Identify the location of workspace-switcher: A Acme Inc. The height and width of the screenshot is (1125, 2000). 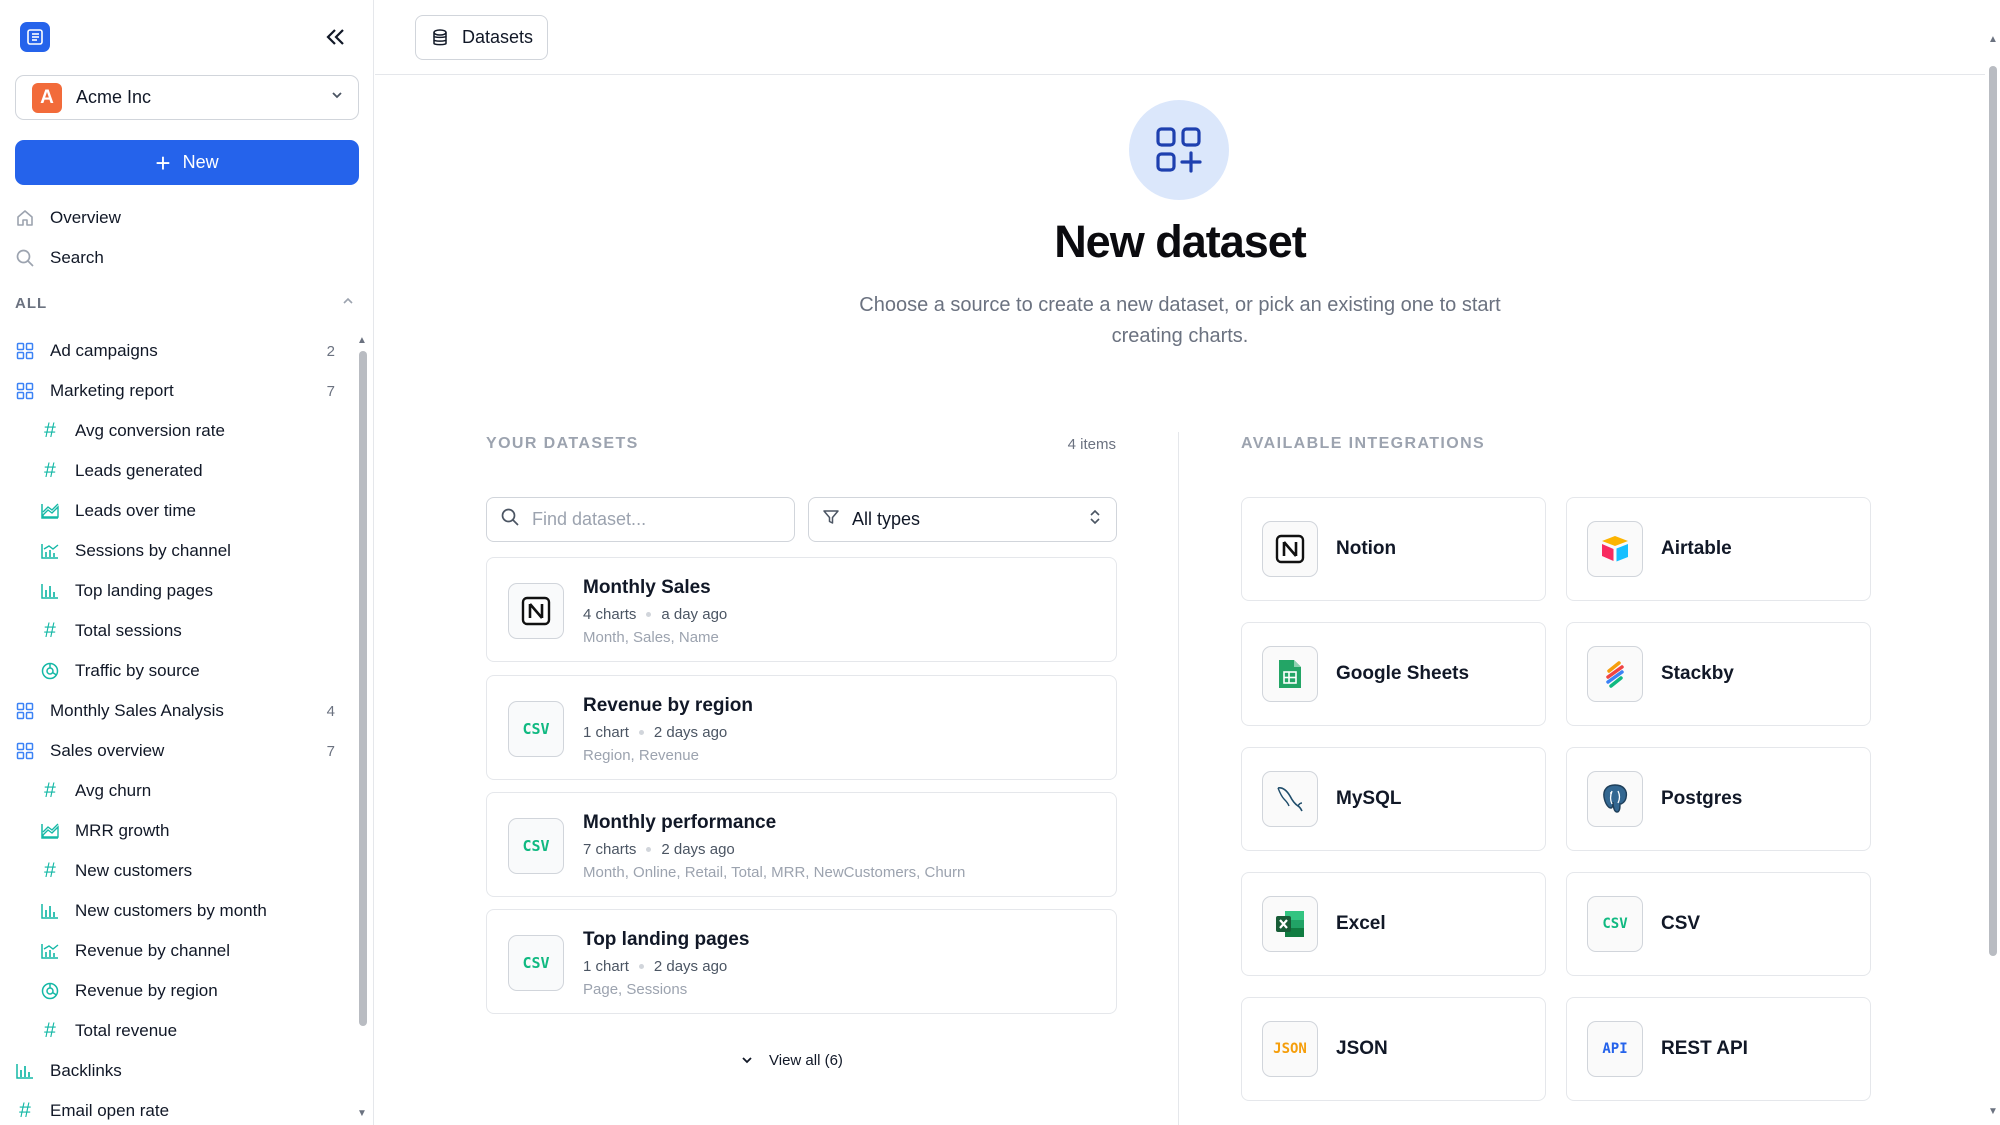
(187, 97).